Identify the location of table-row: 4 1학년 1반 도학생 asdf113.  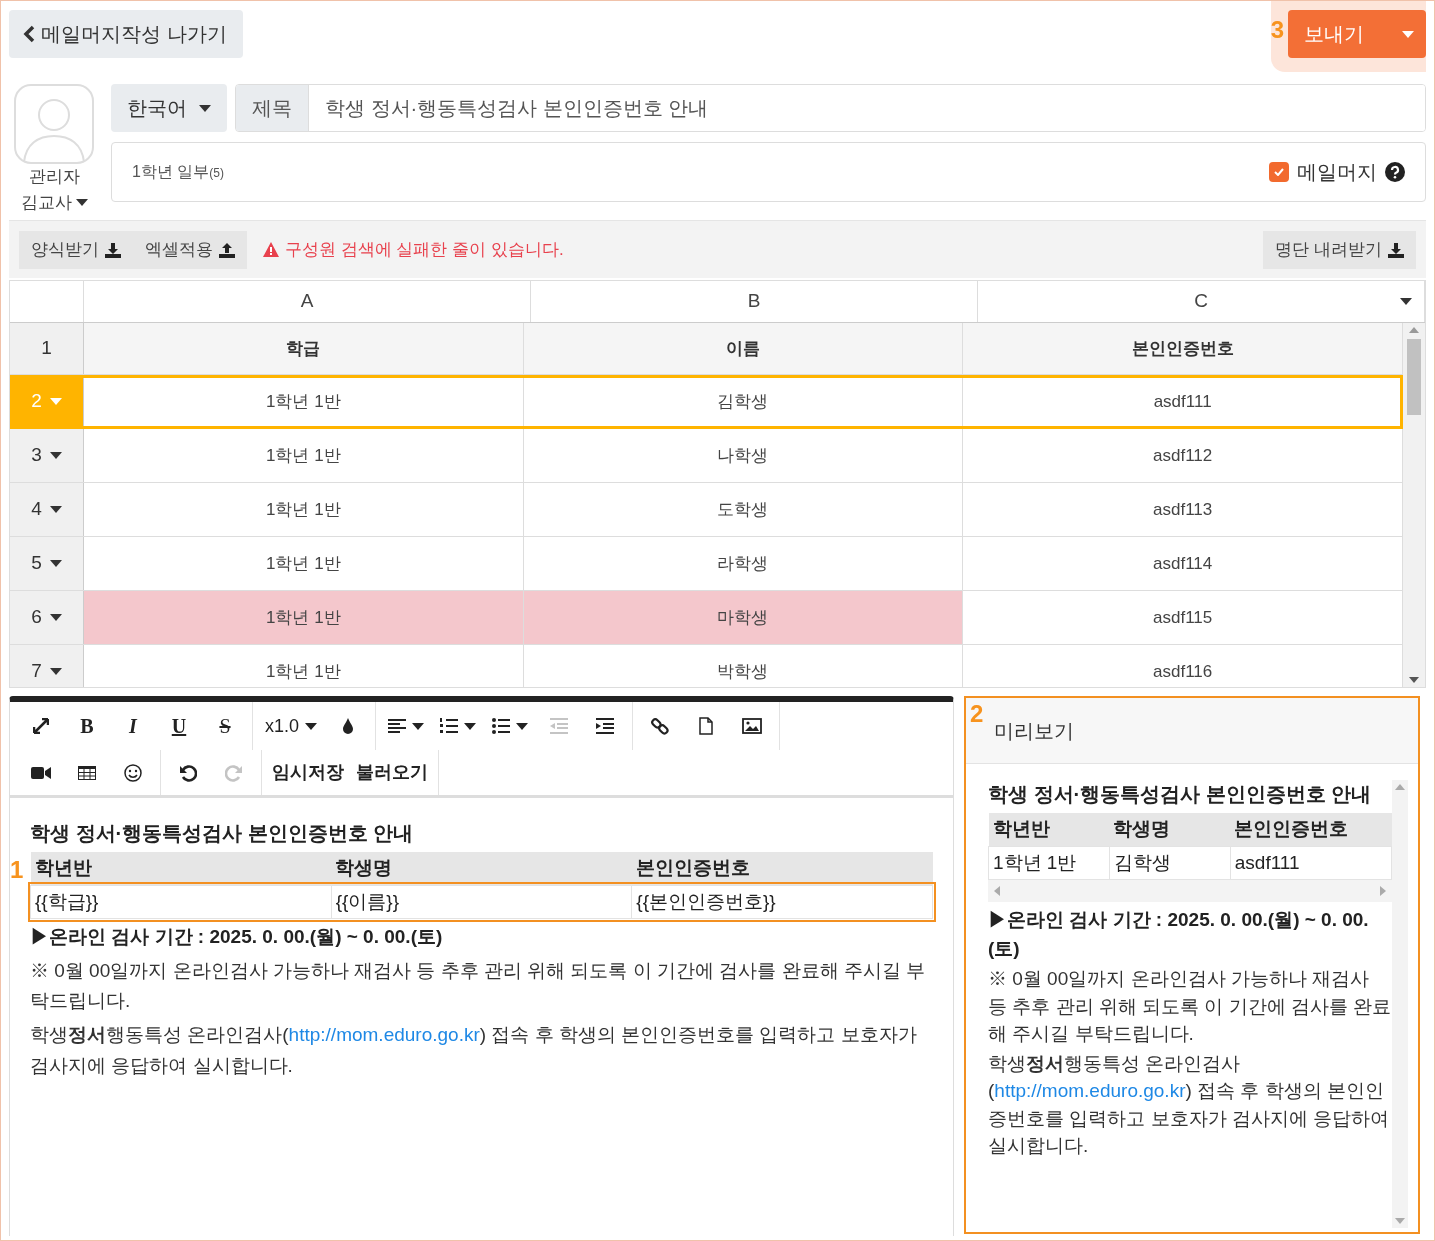
(706, 510).